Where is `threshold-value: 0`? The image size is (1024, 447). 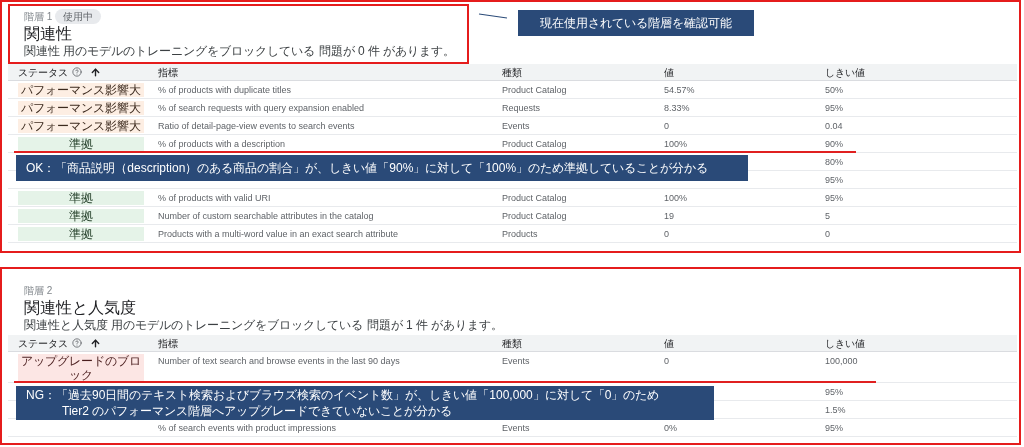
threshold-value: 0 is located at coordinates (827, 234).